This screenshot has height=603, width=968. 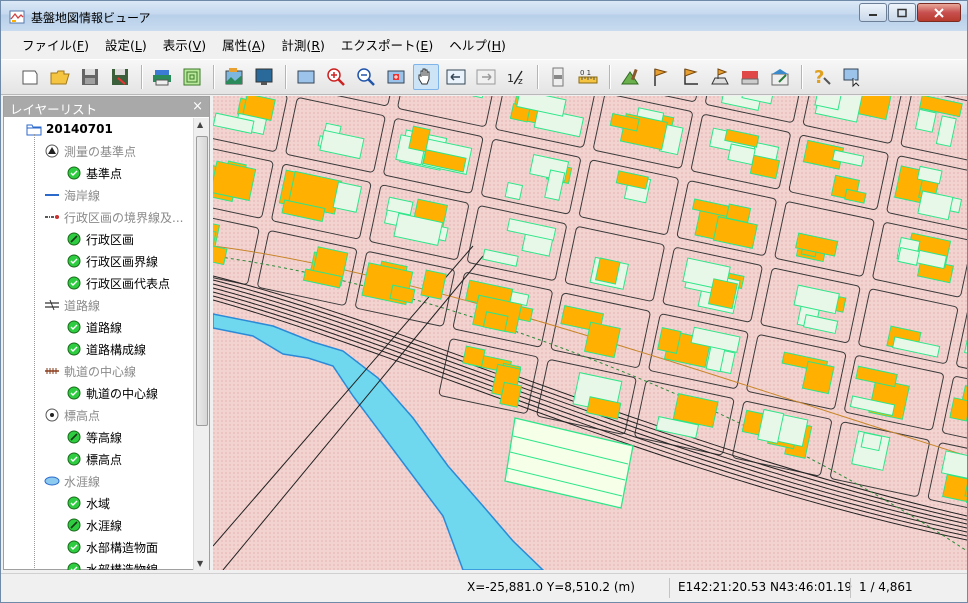 I want to click on maximize-icon, so click(x=902, y=12).